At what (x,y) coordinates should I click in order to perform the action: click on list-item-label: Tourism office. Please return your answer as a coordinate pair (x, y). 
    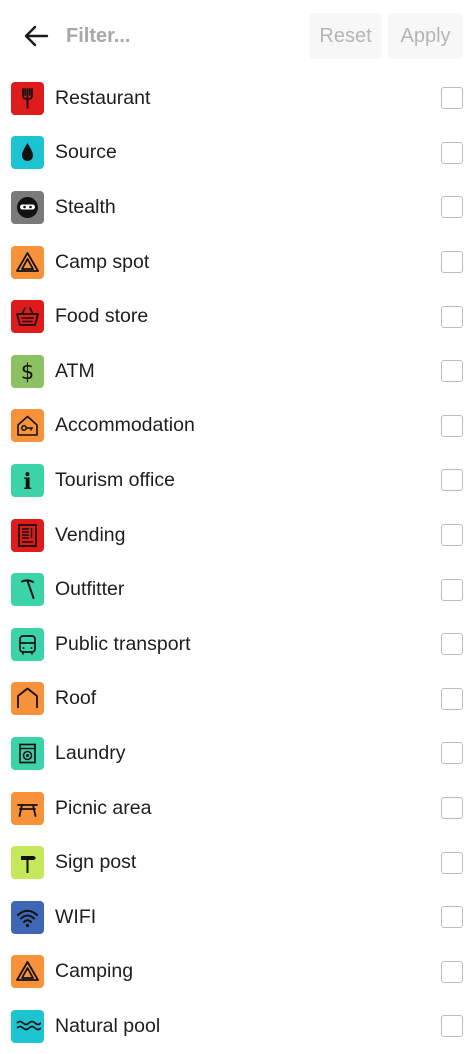
    Looking at the image, I should click on (115, 479).